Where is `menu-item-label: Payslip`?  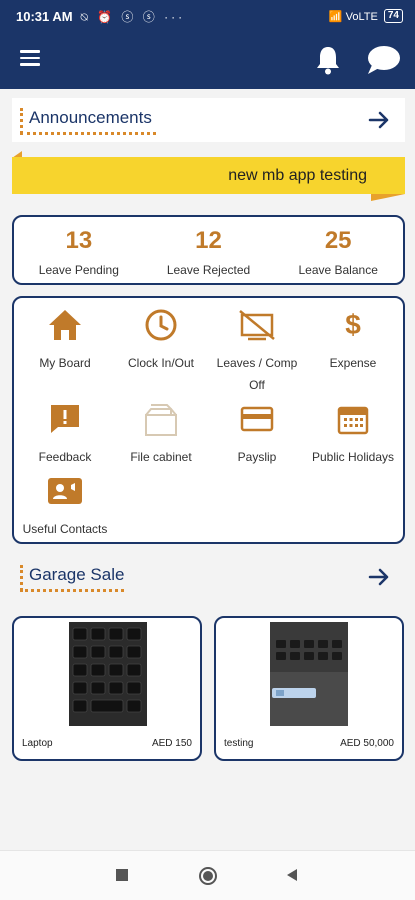 menu-item-label: Payslip is located at coordinates (257, 457).